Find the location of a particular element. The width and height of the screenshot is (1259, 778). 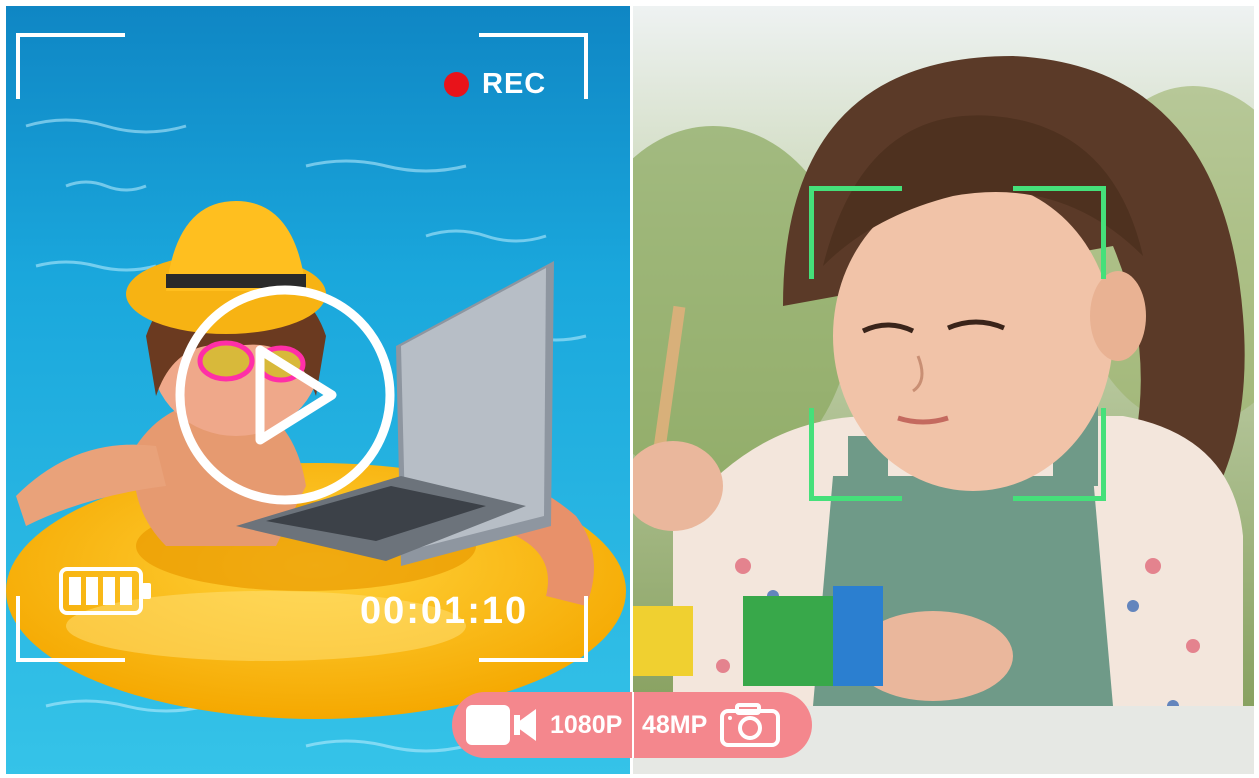

photo-camera-icon is located at coordinates (750, 725).